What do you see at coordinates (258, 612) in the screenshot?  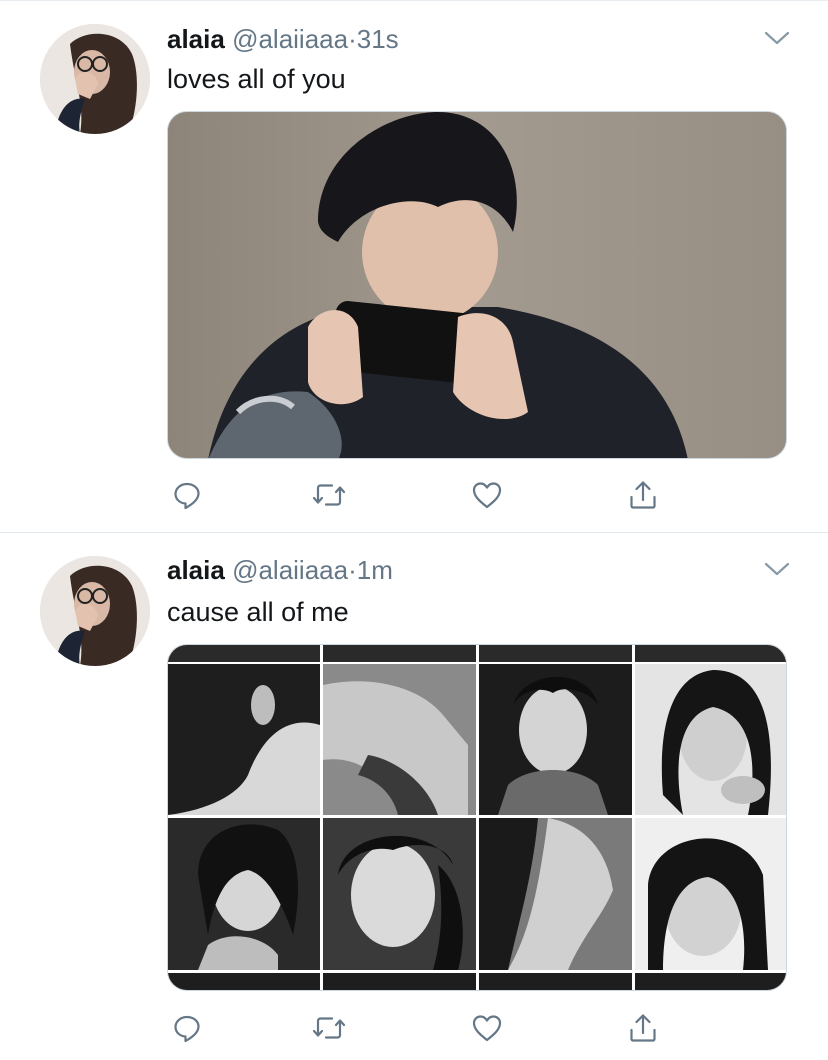 I see `tweet-text: cause all of me` at bounding box center [258, 612].